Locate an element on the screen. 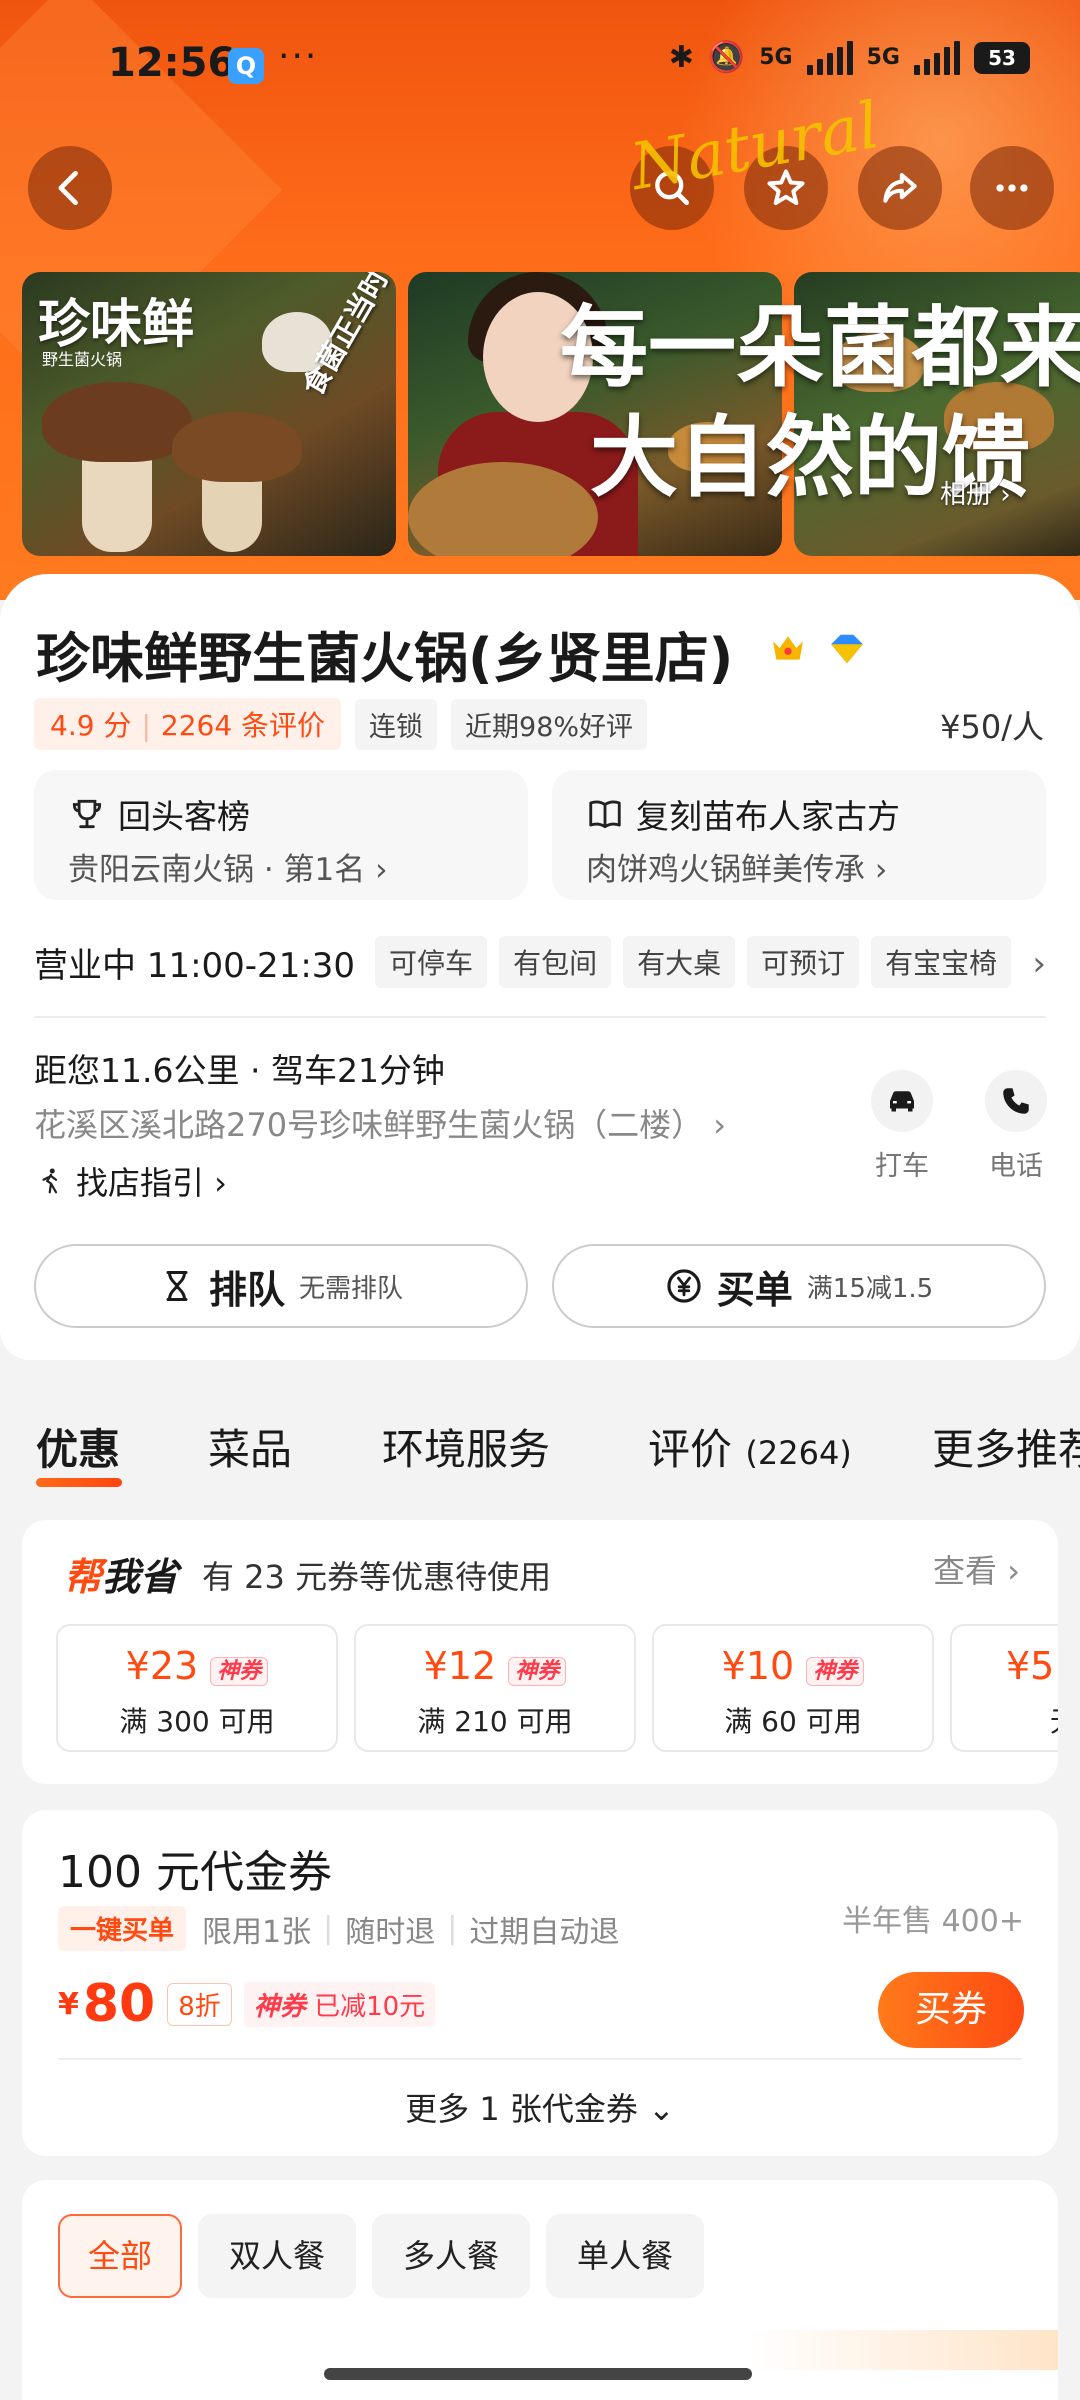 Image resolution: width=1080 pixels, height=2400 pixels. savings-helper-logo: 帮我省 is located at coordinates (121, 1573).